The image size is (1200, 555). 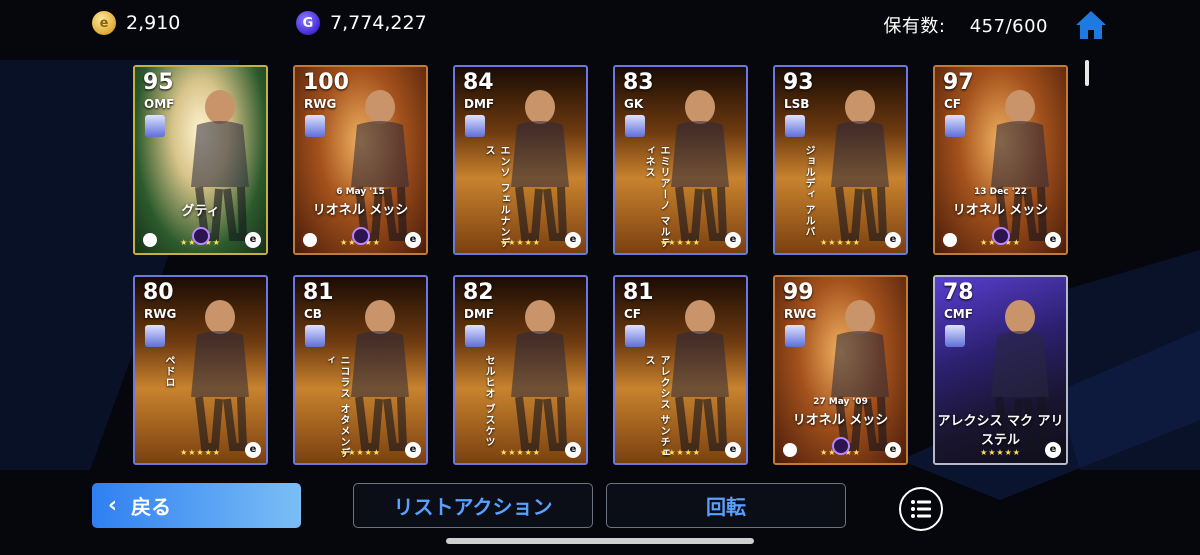 What do you see at coordinates (600, 541) in the screenshot?
I see `home-indicator` at bounding box center [600, 541].